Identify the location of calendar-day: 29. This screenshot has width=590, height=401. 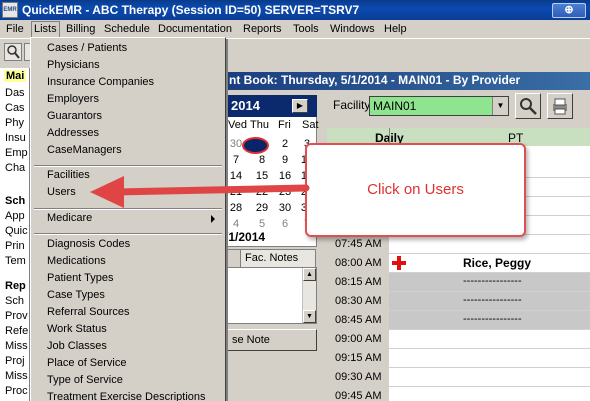
(262, 208).